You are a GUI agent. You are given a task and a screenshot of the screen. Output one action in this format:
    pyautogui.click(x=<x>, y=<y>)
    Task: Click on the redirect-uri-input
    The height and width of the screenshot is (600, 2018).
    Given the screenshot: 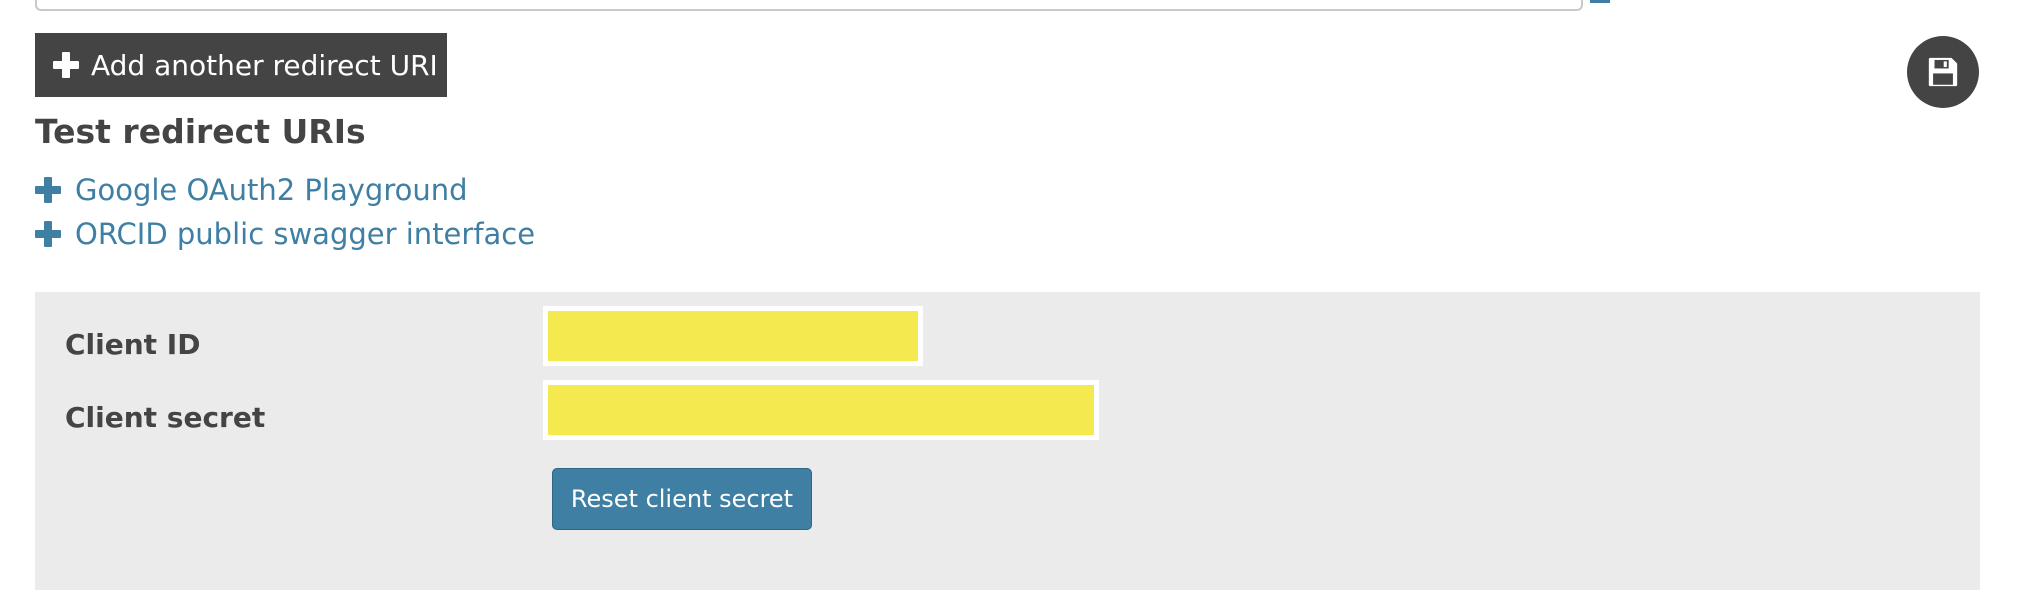 What is the action you would take?
    pyautogui.click(x=809, y=5)
    